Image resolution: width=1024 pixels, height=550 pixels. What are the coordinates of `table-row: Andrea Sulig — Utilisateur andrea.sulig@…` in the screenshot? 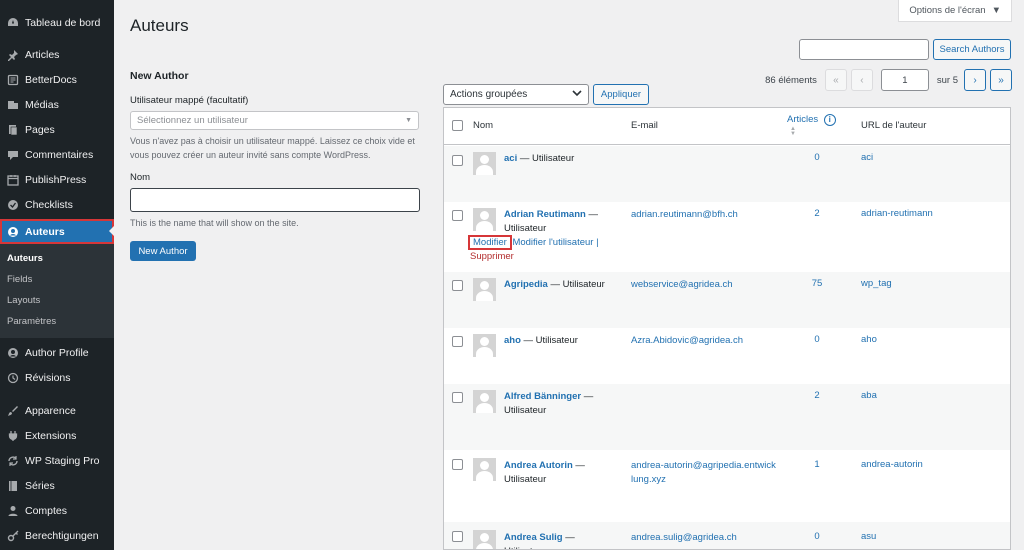 It's located at (727, 535).